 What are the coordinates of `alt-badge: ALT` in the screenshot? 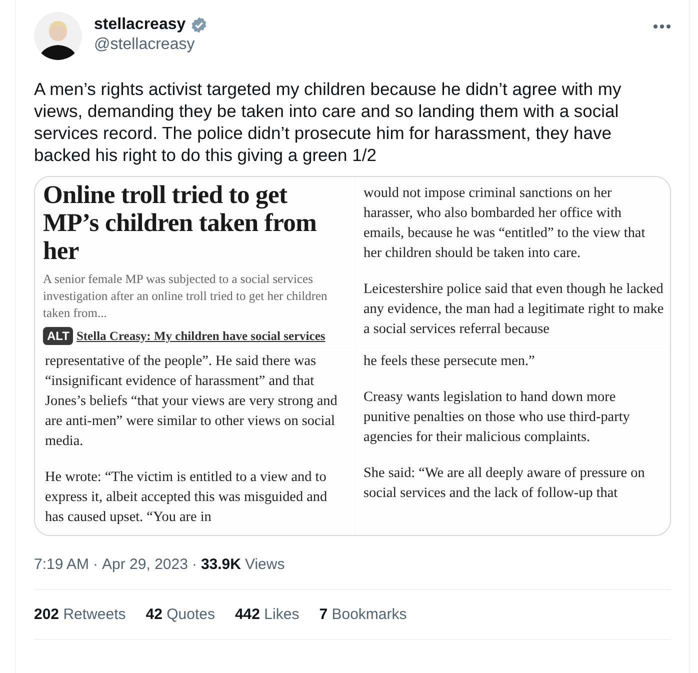 It's located at (58, 336).